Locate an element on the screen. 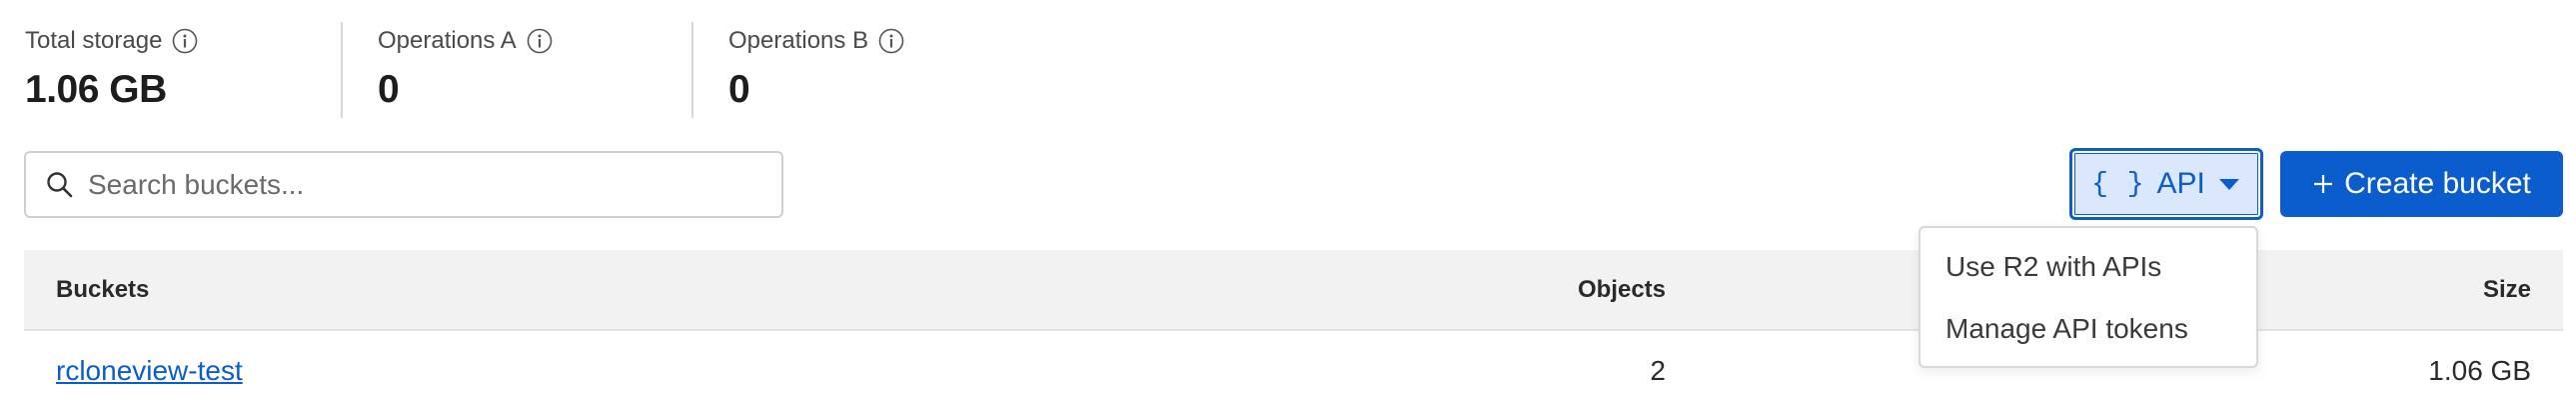 The width and height of the screenshot is (2576, 411). braces-icon: { } is located at coordinates (2118, 184).